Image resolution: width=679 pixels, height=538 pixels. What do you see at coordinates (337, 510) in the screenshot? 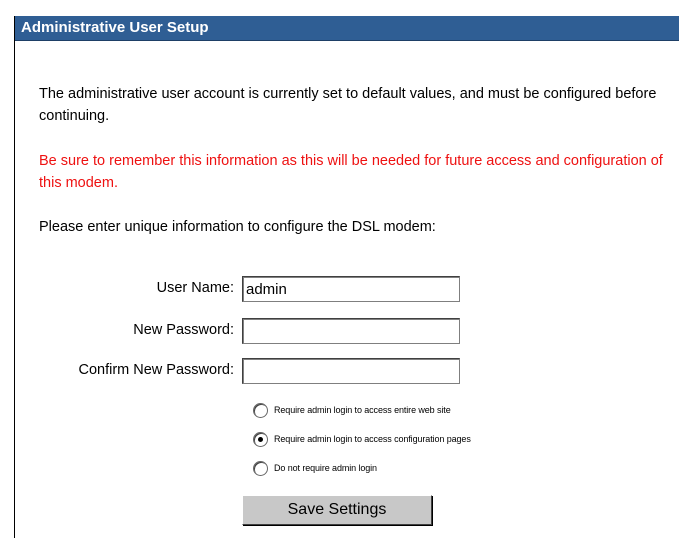
I see `save-settings-button: Save Settings` at bounding box center [337, 510].